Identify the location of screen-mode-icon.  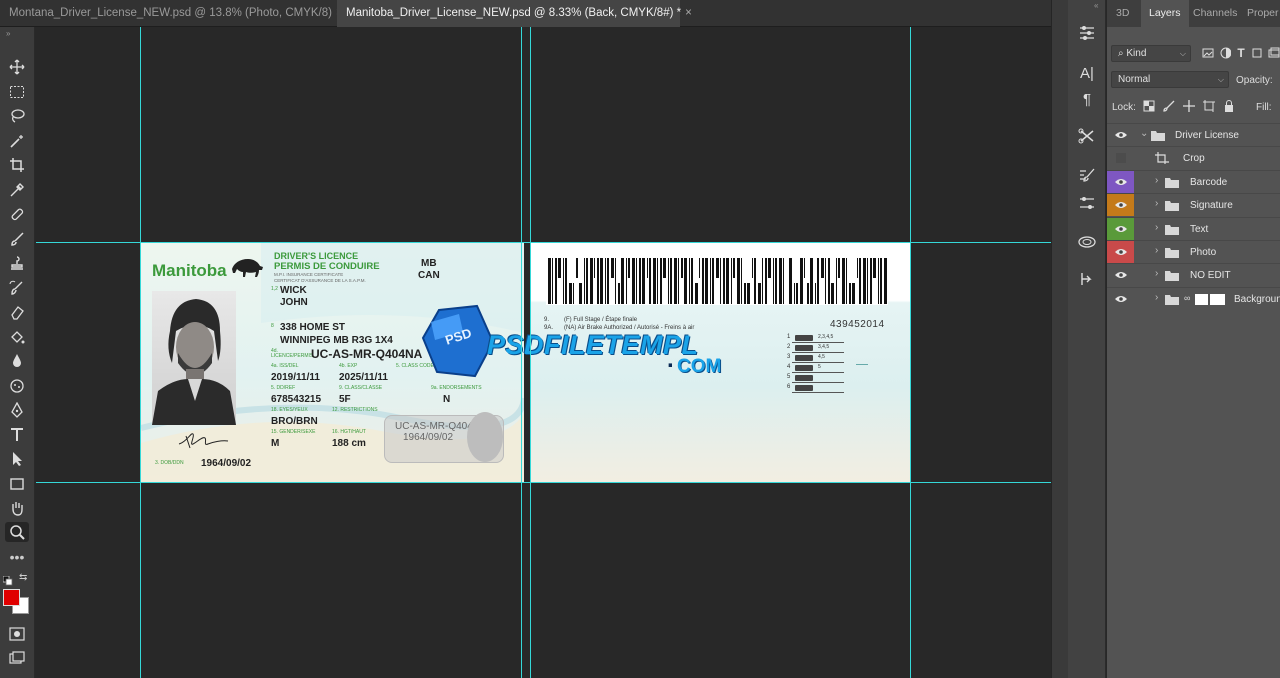
(17, 658).